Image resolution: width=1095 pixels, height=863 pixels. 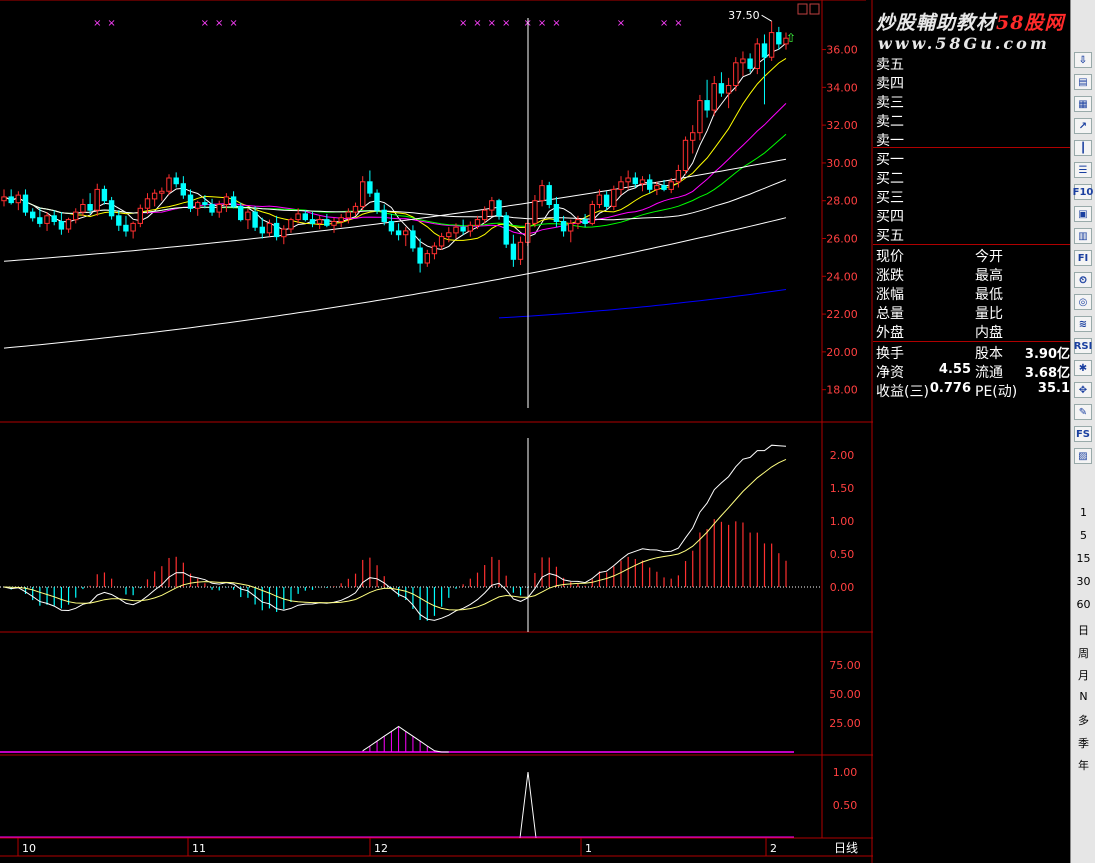 I want to click on pencil-icon: ✎, so click(x=1083, y=412).